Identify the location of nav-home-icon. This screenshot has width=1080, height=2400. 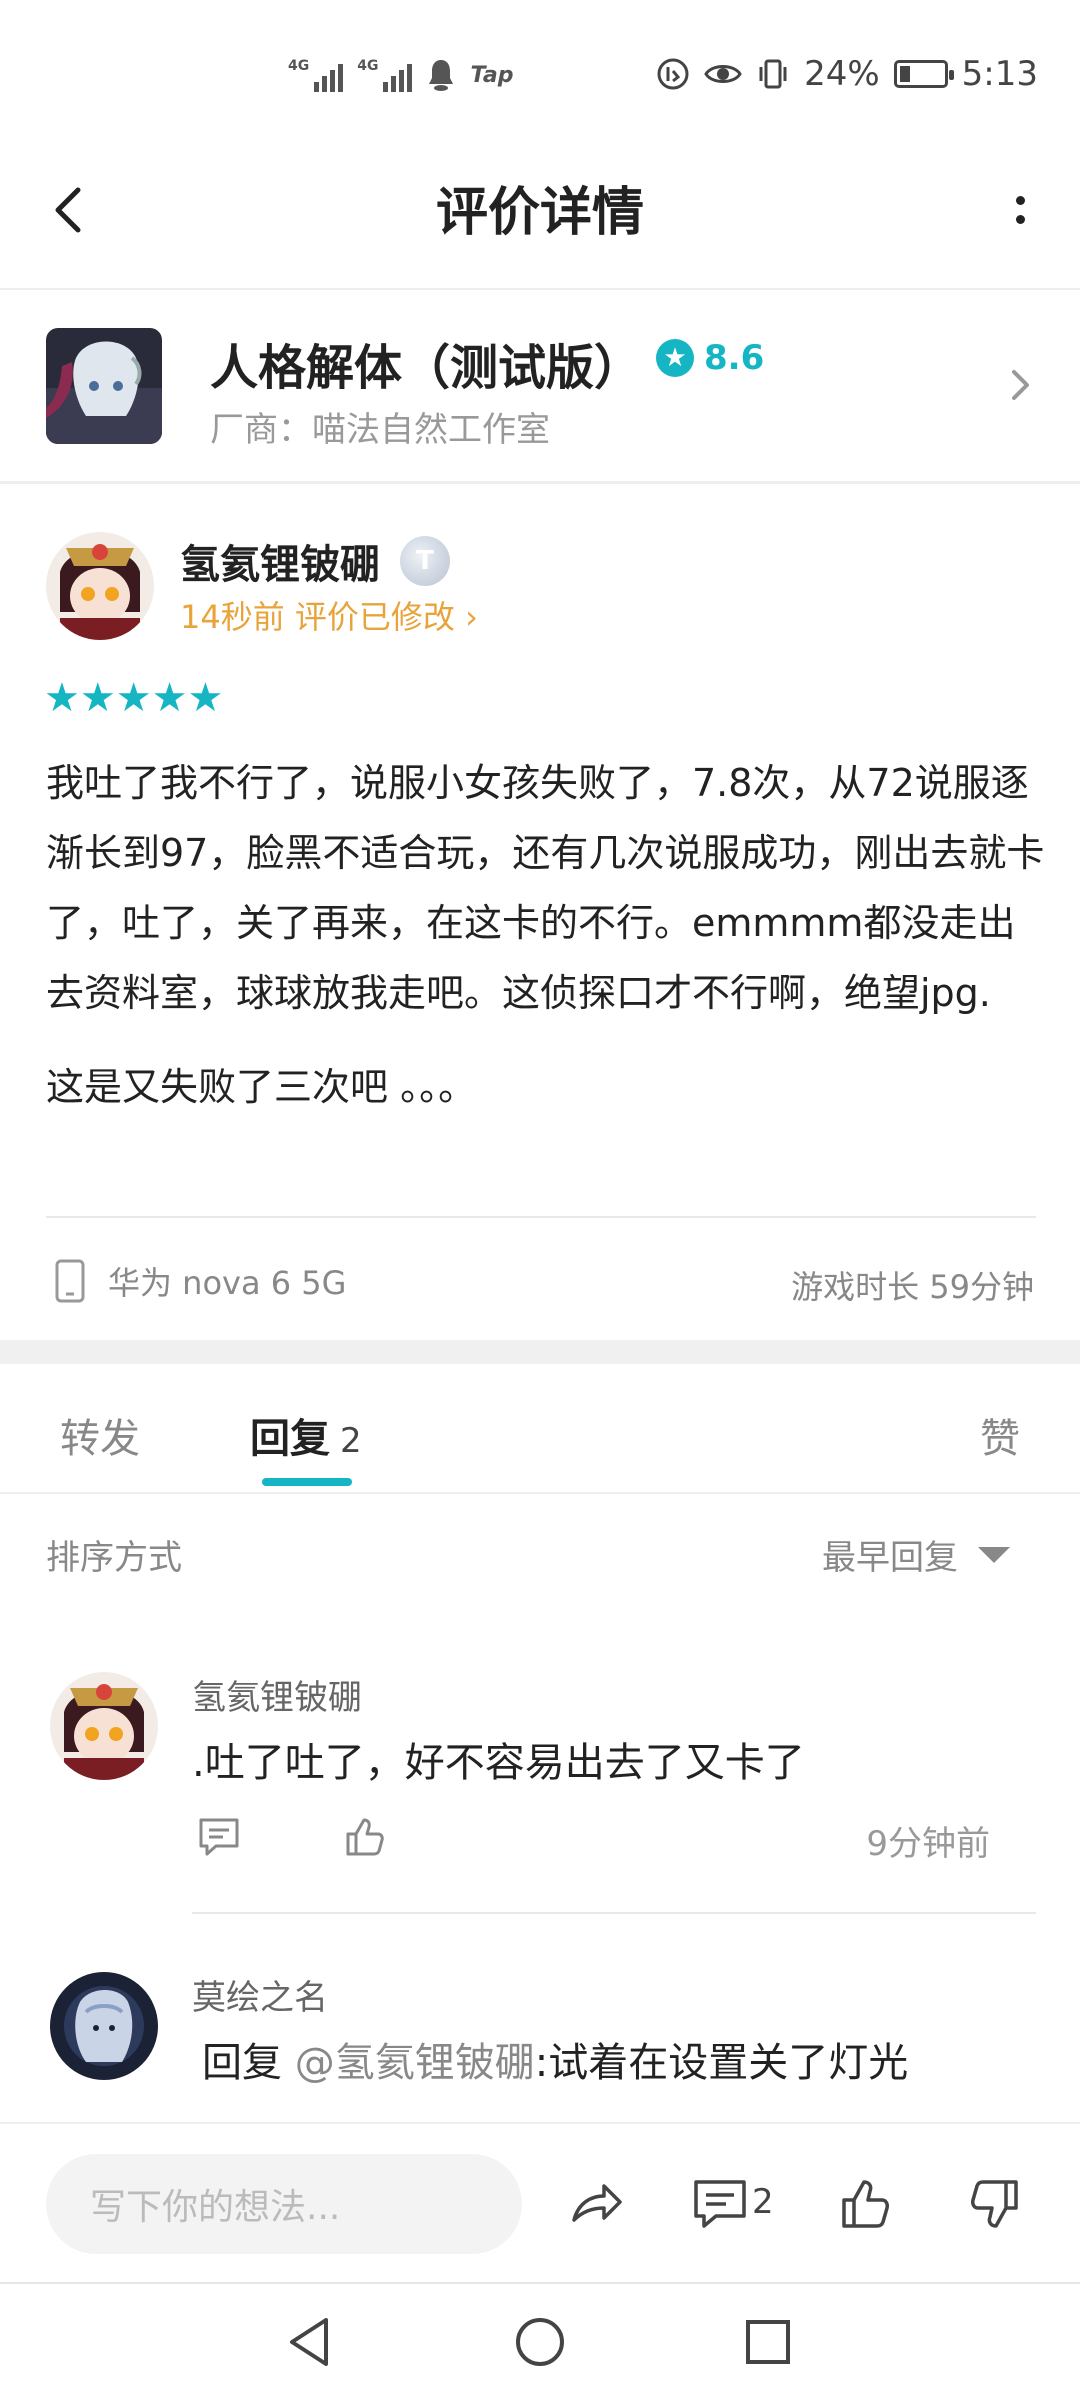
(540, 2342).